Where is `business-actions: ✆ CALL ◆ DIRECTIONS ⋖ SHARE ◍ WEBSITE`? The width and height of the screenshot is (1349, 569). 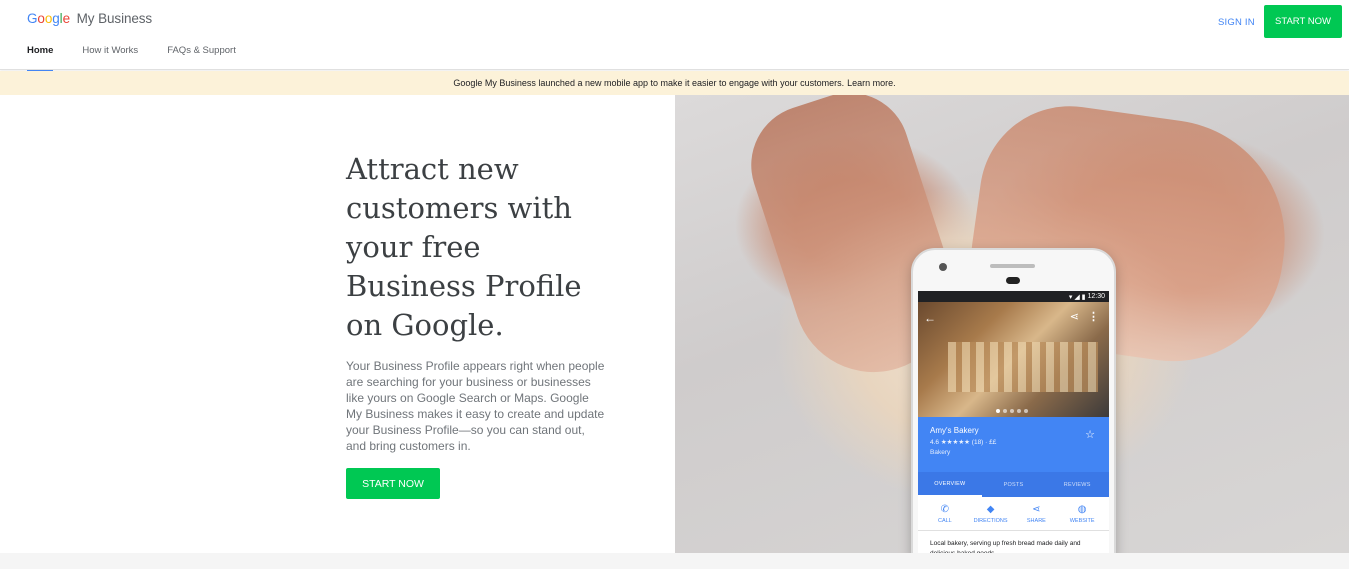 business-actions: ✆ CALL ◆ DIRECTIONS ⋖ SHARE ◍ WEBSITE is located at coordinates (1013, 514).